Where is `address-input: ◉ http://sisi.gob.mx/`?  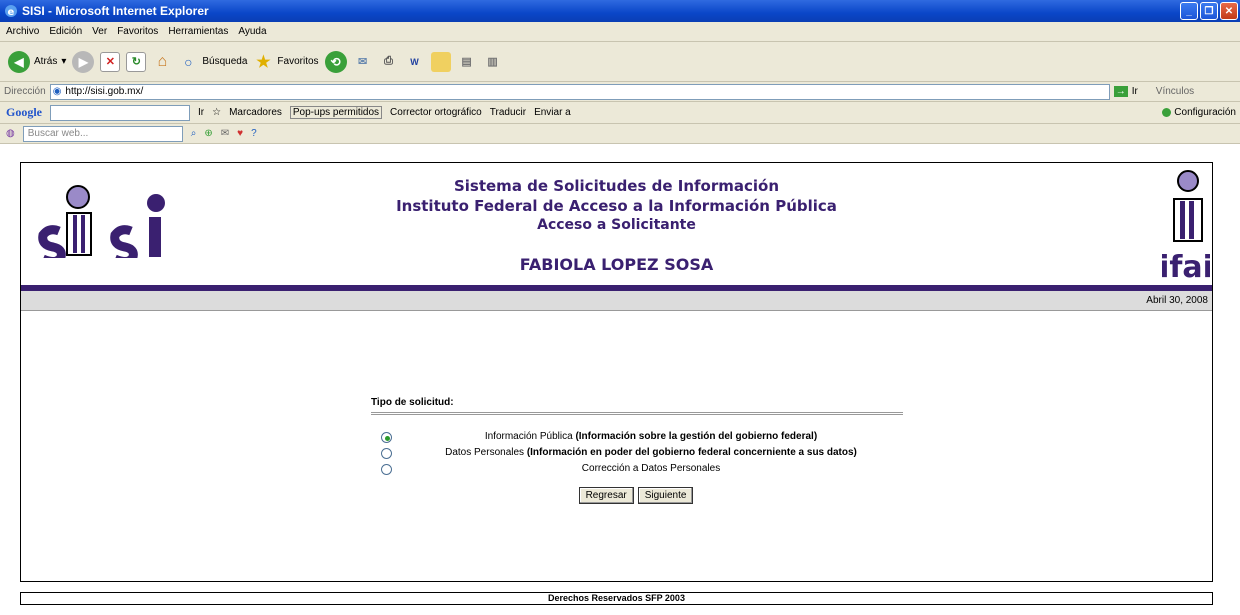 address-input: ◉ http://sisi.gob.mx/ is located at coordinates (579, 91).